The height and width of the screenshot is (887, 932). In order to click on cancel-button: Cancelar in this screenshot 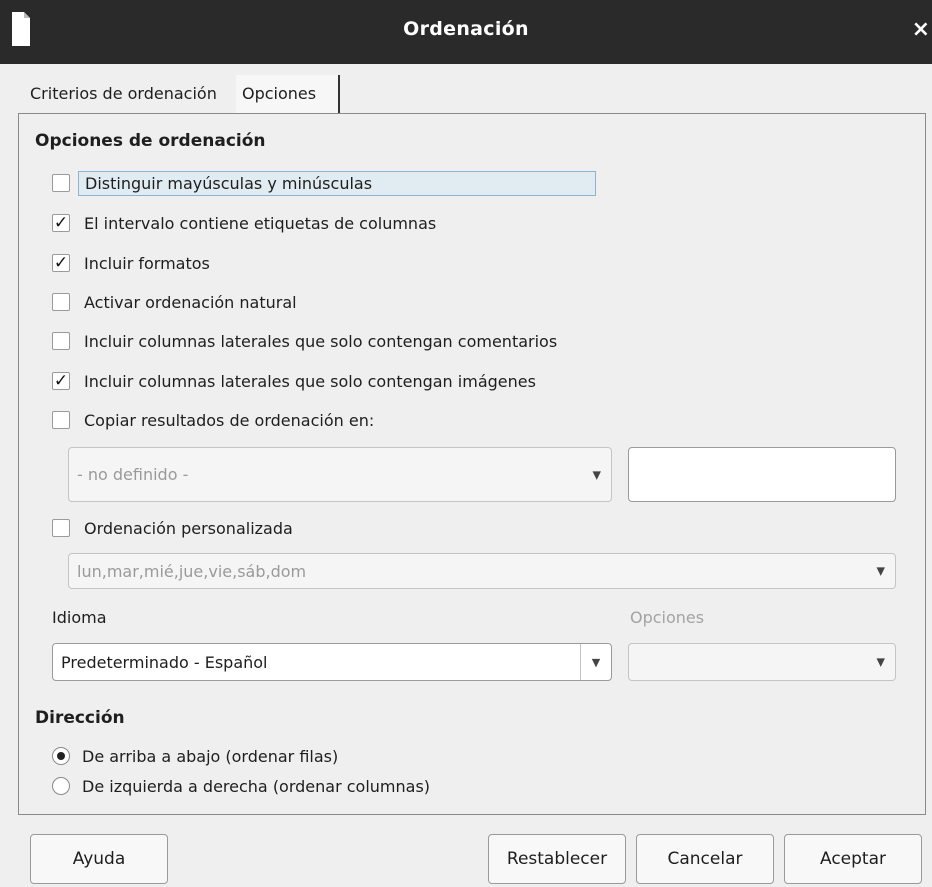, I will do `click(705, 859)`.